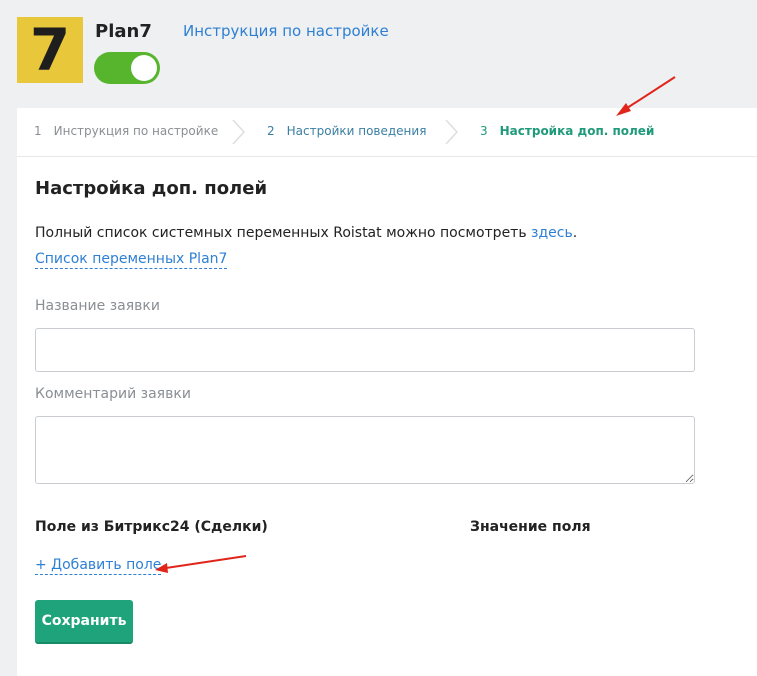 This screenshot has height=676, width=757. What do you see at coordinates (365, 350) in the screenshot?
I see `deal-name-input` at bounding box center [365, 350].